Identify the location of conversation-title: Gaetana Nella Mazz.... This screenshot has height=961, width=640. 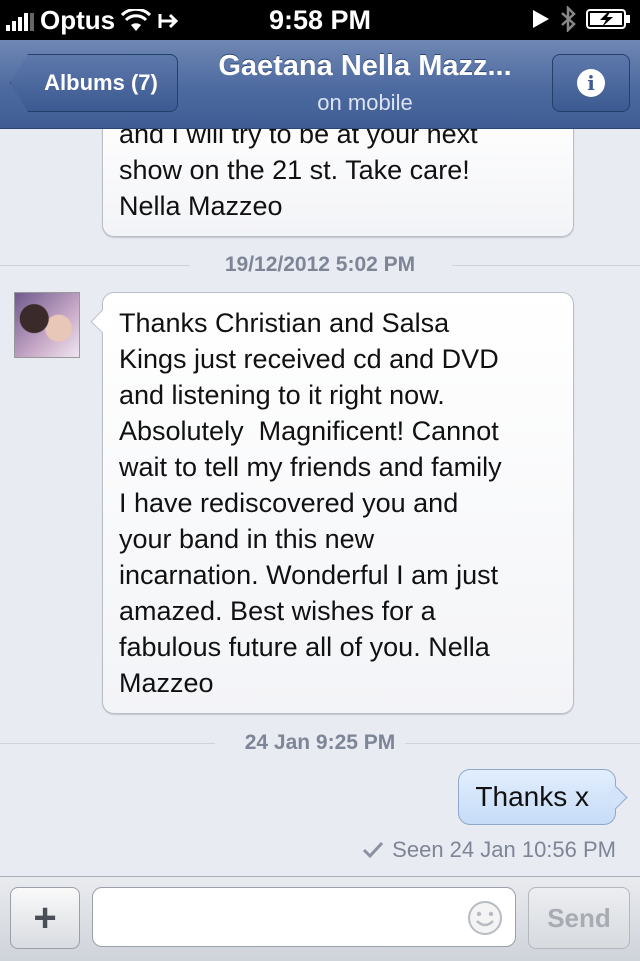
(365, 66).